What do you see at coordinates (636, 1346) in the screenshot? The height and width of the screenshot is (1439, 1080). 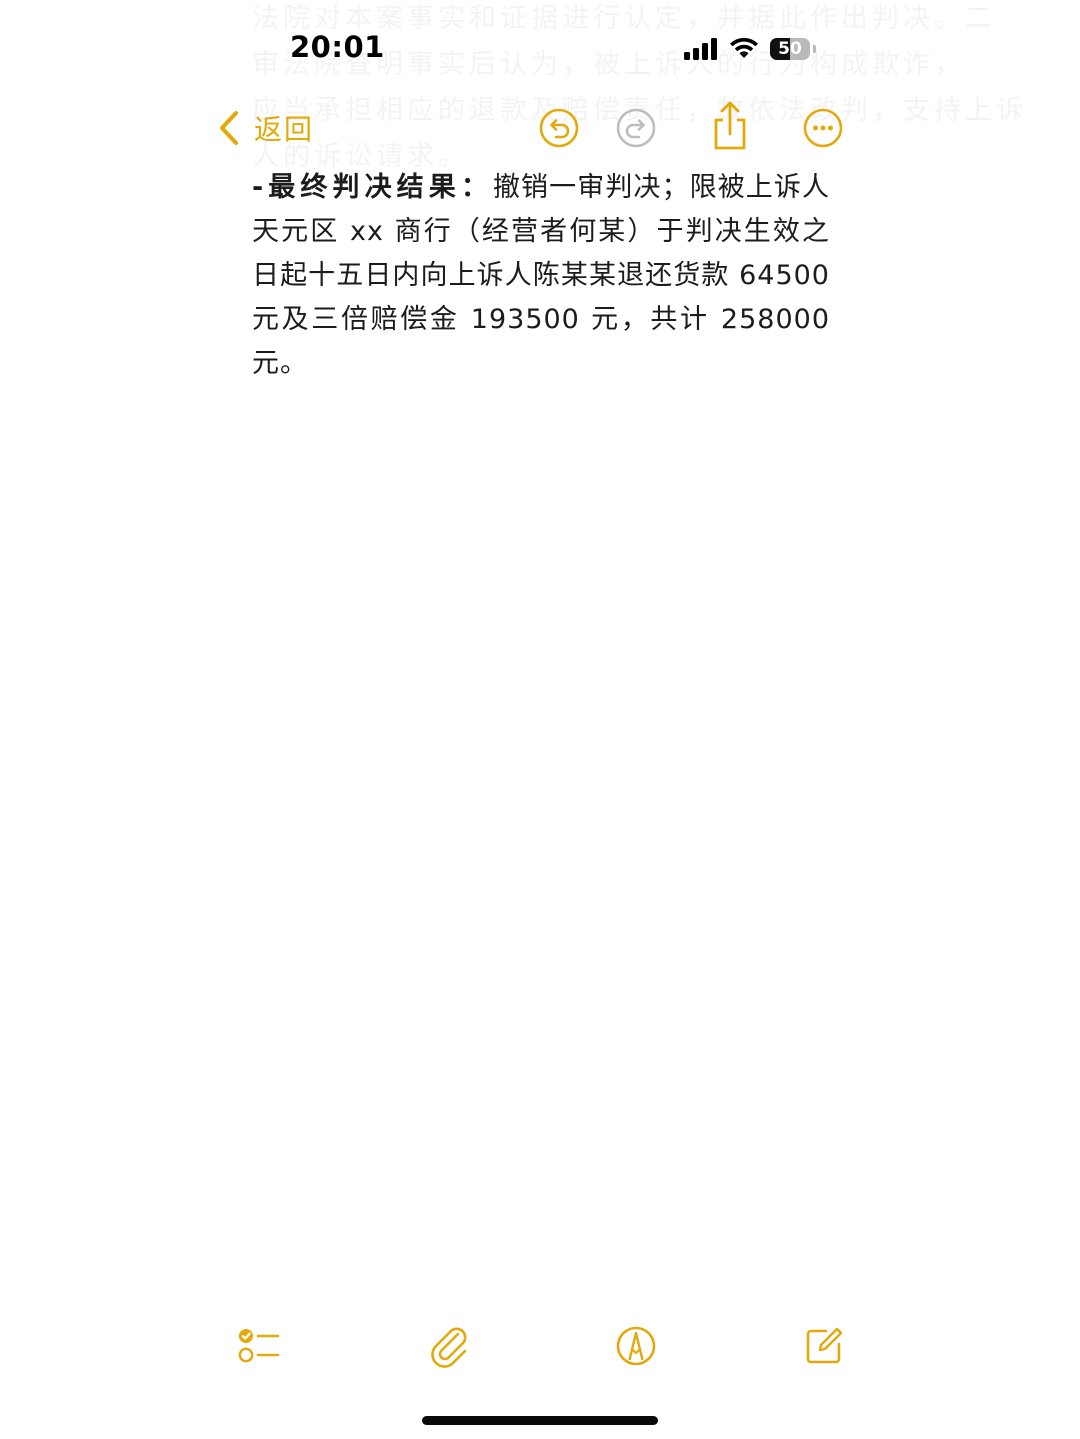 I see `markup-pen-icon` at bounding box center [636, 1346].